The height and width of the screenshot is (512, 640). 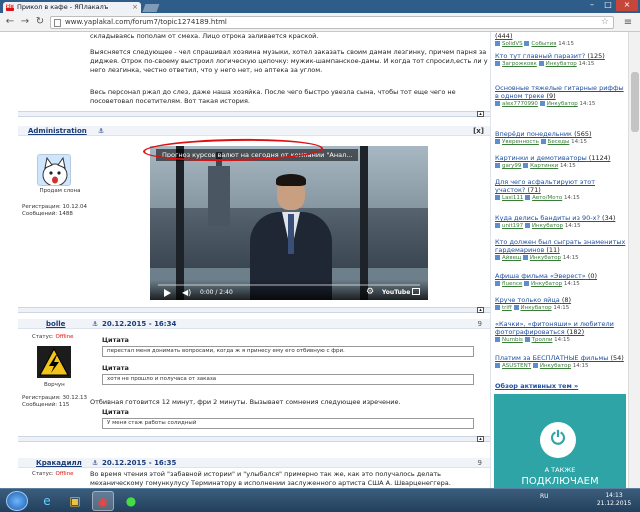 I want to click on author-link: bolle, so click(x=55, y=324).